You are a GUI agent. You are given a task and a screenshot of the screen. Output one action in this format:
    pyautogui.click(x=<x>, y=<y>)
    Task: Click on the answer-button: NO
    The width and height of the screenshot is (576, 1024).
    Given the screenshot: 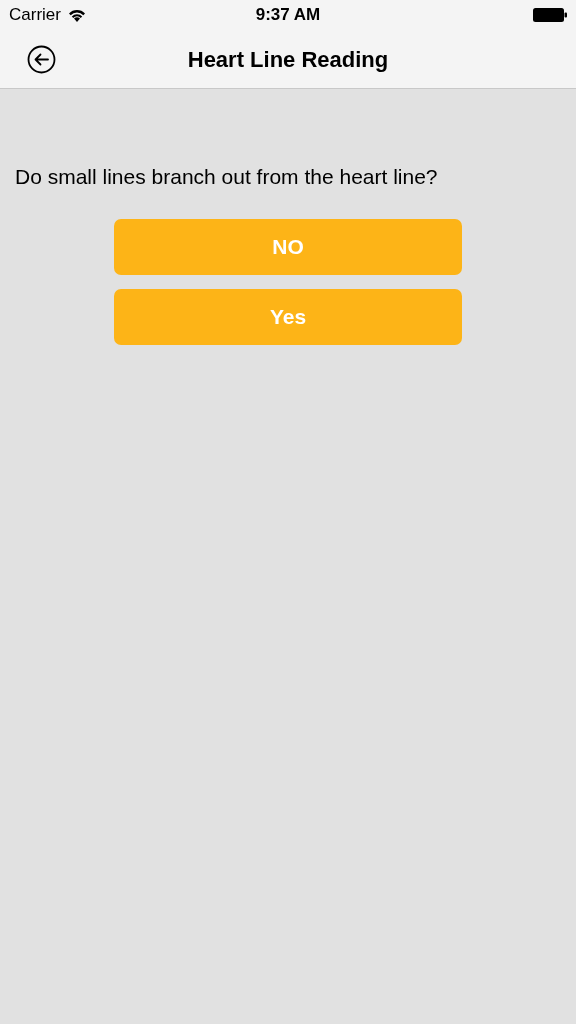 What is the action you would take?
    pyautogui.click(x=288, y=246)
    